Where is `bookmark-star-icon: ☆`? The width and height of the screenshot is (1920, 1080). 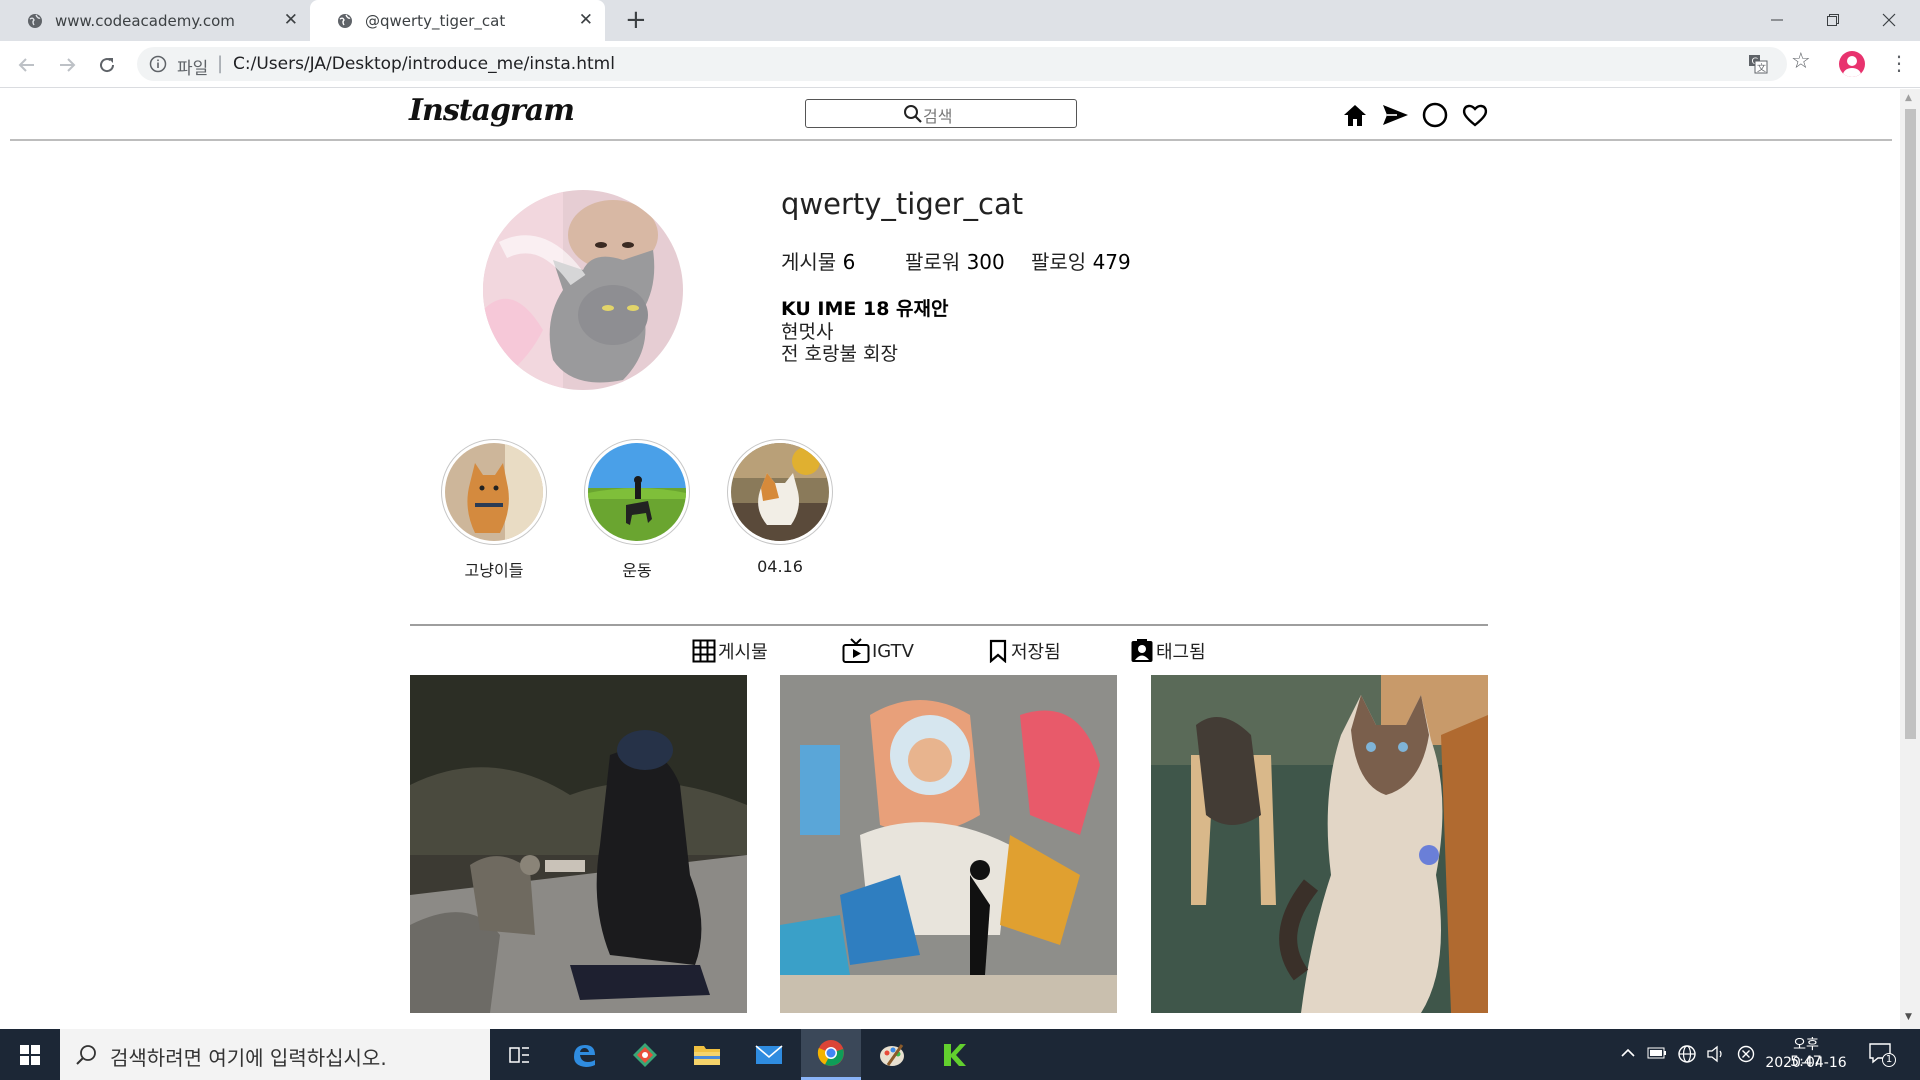
bookmark-star-icon: ☆ is located at coordinates (1801, 62).